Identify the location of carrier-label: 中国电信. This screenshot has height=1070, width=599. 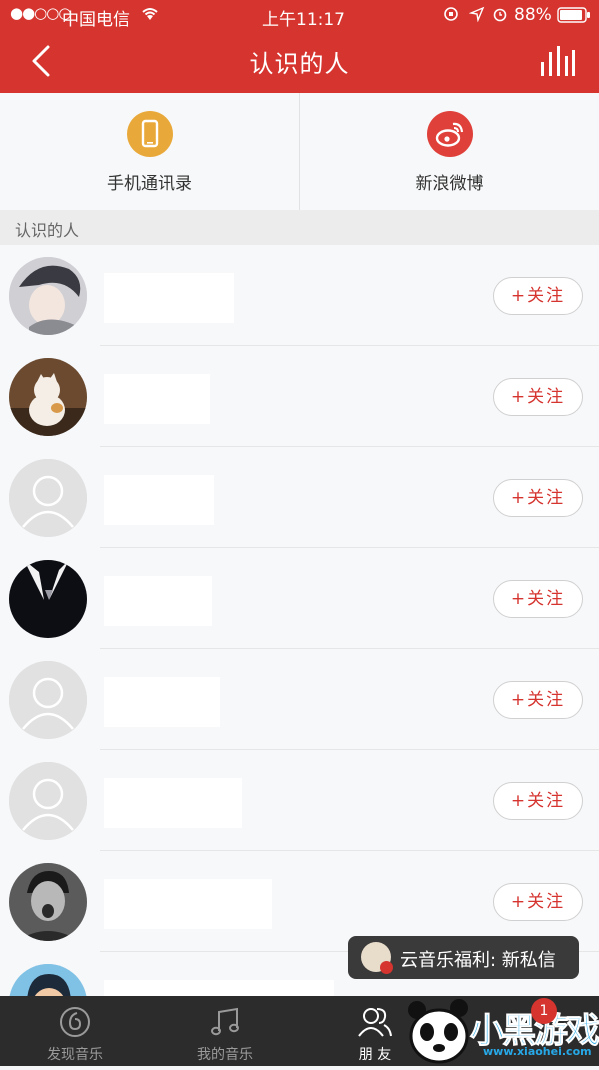
(96, 20).